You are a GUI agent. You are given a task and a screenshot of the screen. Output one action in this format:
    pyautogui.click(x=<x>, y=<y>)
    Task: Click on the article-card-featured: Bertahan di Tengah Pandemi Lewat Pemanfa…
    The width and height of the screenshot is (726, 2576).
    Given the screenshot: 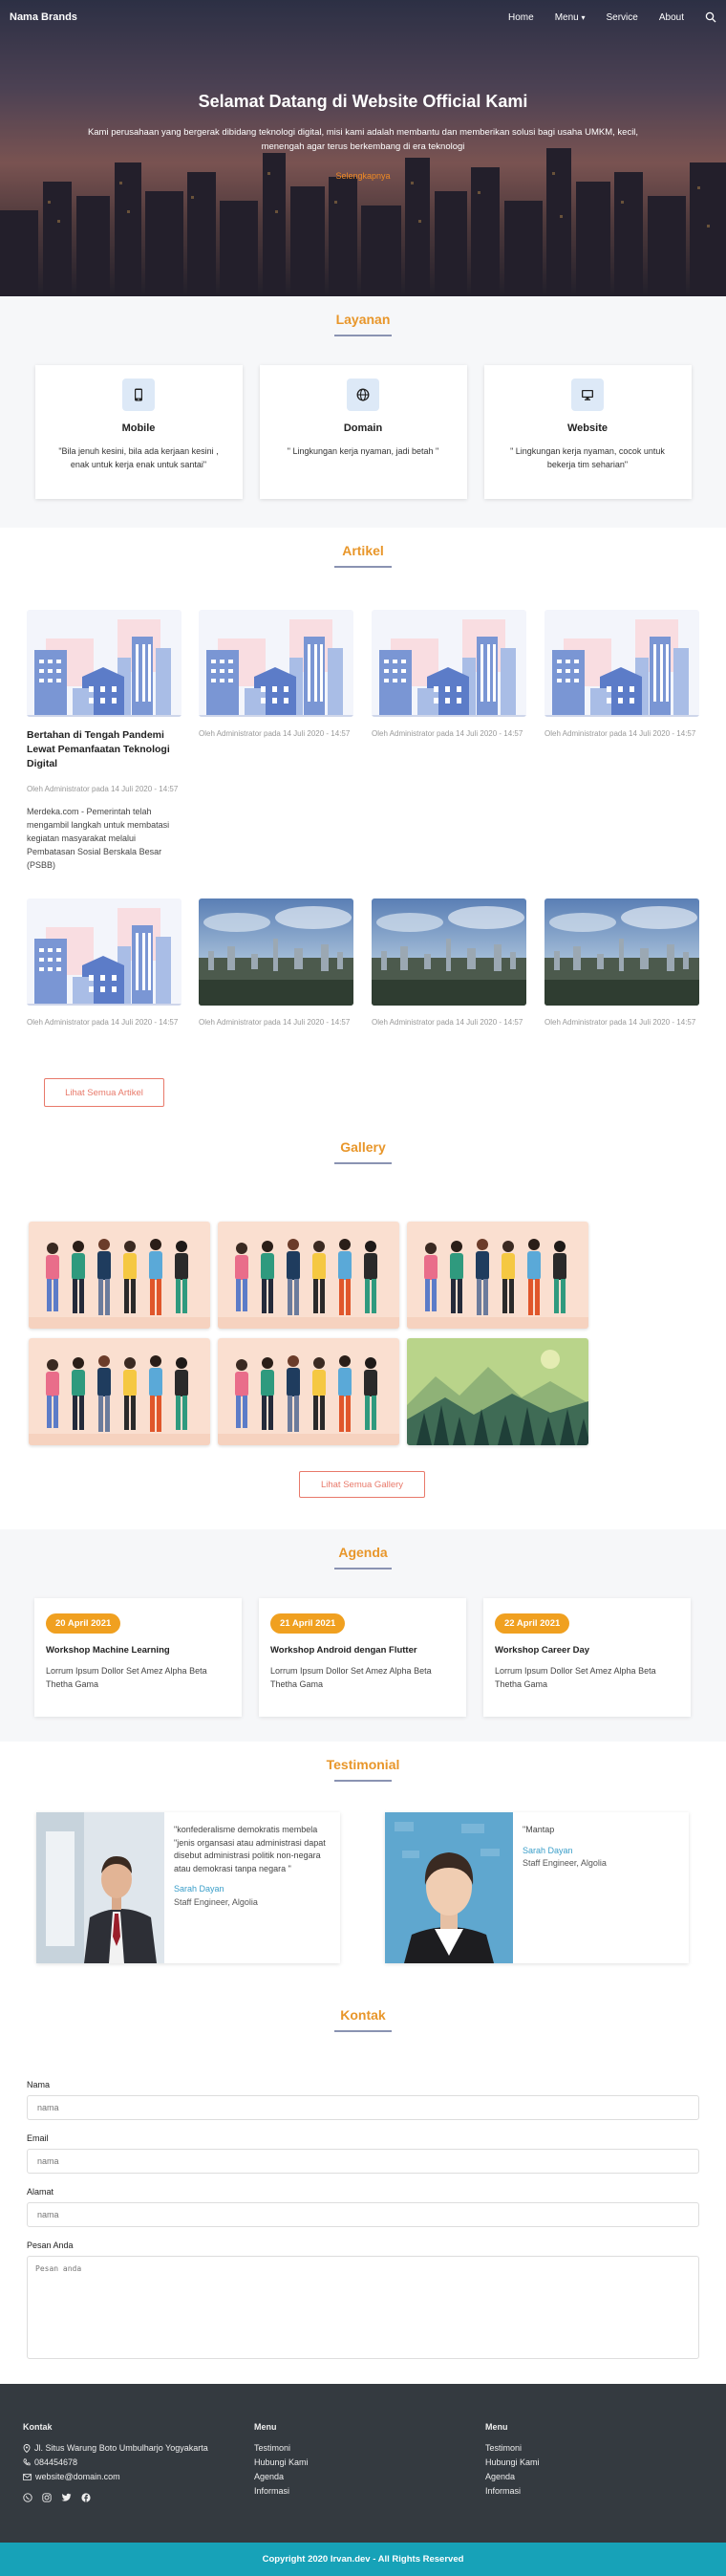 What is the action you would take?
    pyautogui.click(x=104, y=741)
    